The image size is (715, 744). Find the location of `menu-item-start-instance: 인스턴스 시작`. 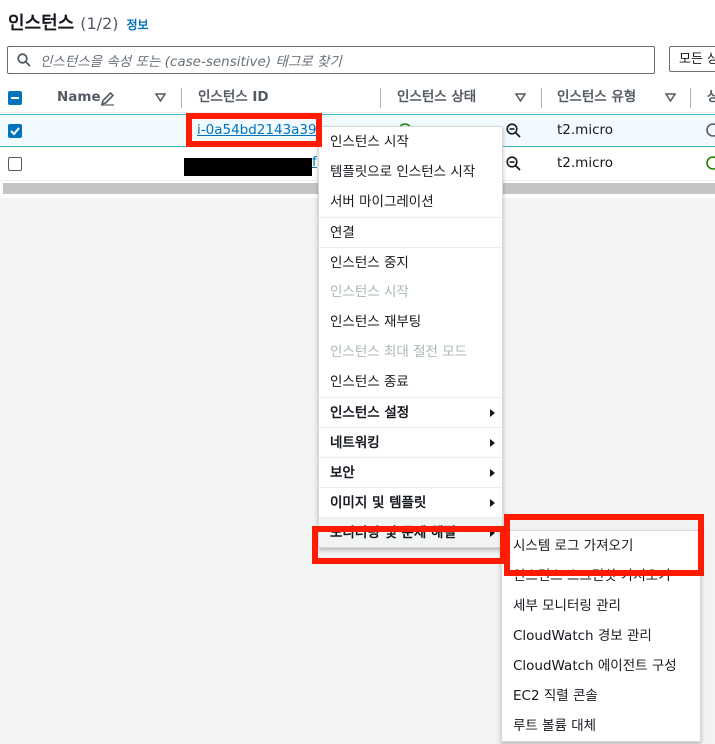

menu-item-start-instance: 인스턴스 시작 is located at coordinates (369, 292).